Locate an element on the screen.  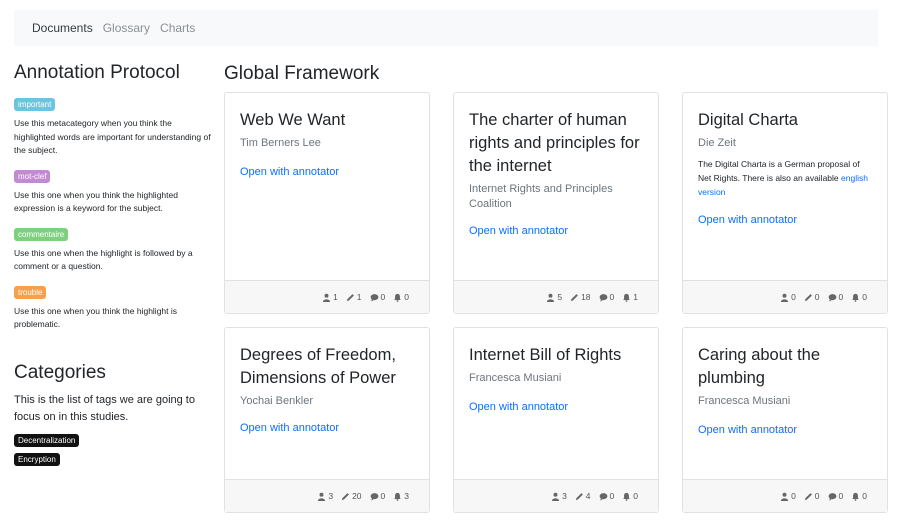
stat-notifications: 1 is located at coordinates (630, 297).